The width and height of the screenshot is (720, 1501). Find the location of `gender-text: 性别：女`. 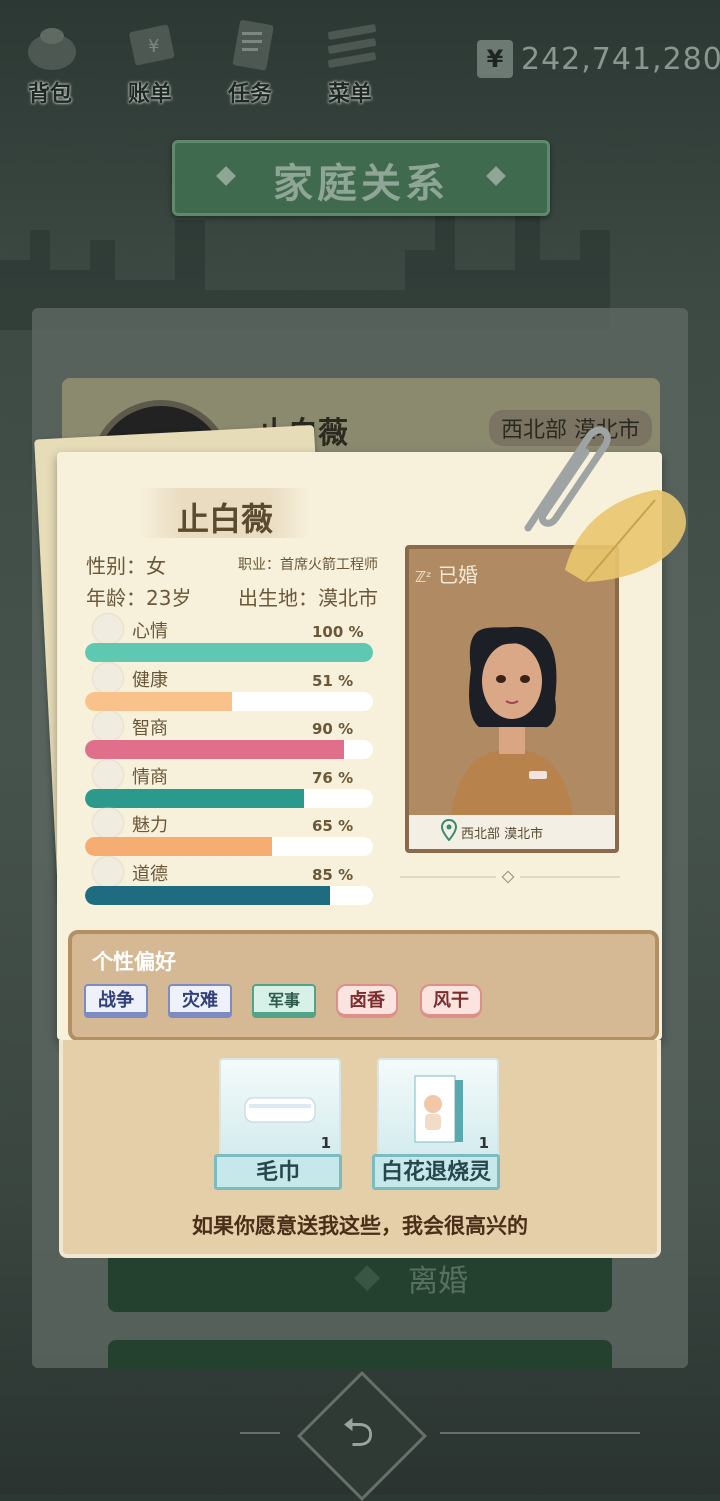

gender-text: 性别：女 is located at coordinates (126, 566).